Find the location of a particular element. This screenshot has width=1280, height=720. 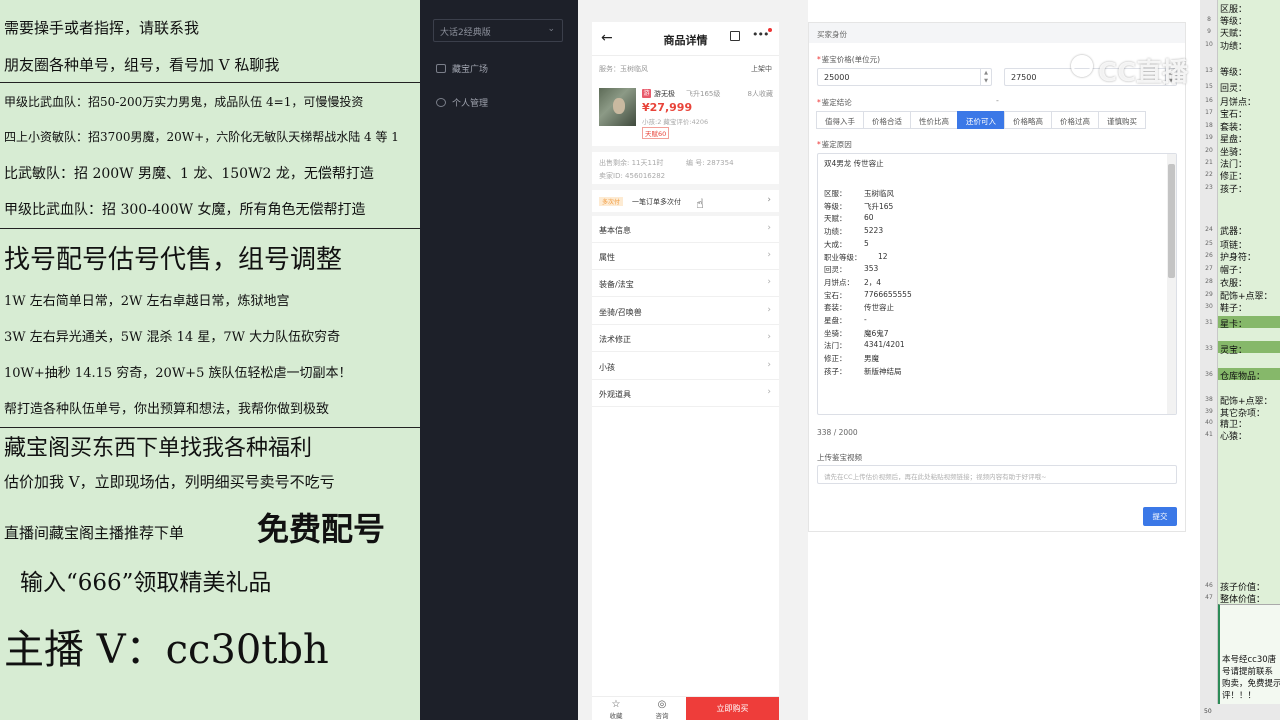

row-number: 25 is located at coordinates (1209, 243).